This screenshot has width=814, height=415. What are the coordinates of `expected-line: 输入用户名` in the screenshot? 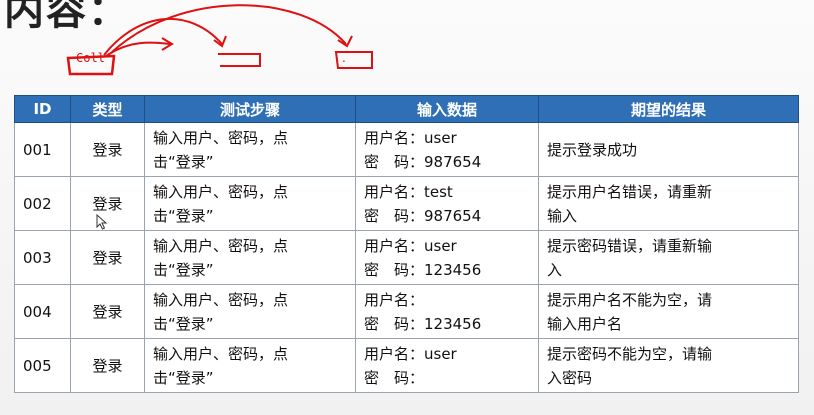 It's located at (585, 323).